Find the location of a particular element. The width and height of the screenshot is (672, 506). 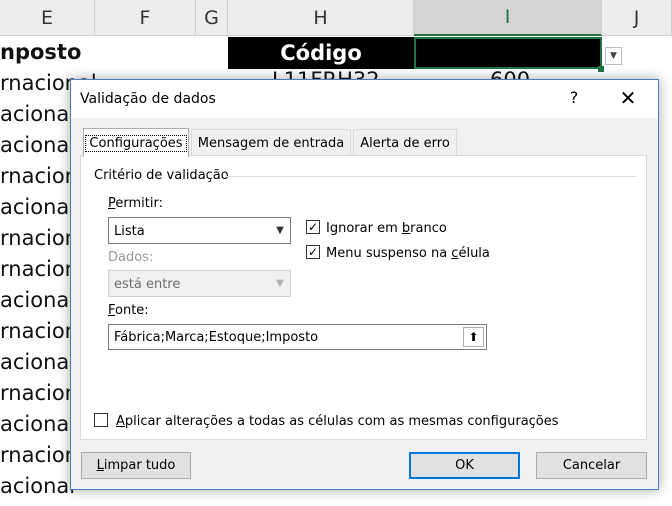

dados-value: está entre is located at coordinates (147, 284).